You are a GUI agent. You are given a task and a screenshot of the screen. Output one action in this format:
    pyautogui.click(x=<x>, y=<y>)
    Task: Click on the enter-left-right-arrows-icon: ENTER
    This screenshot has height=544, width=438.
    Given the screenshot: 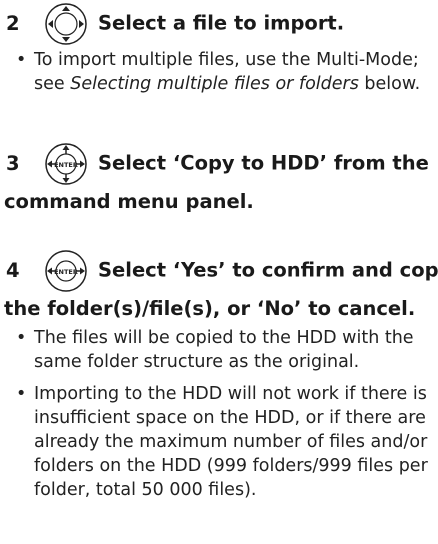 What is the action you would take?
    pyautogui.click(x=66, y=271)
    